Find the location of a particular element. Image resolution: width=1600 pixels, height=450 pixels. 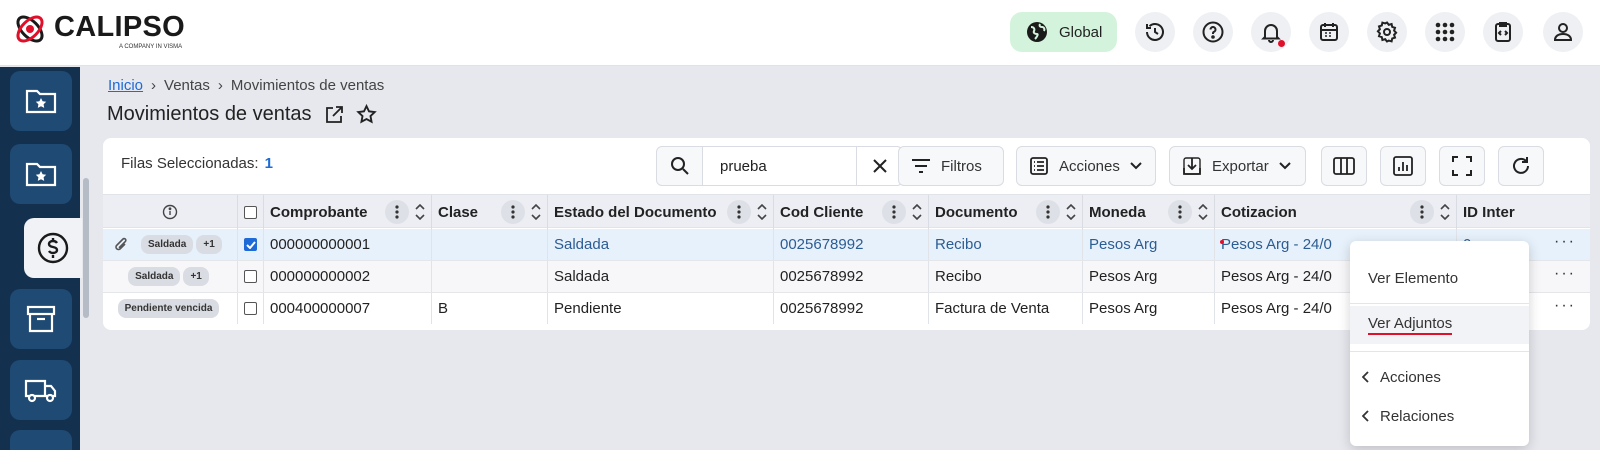

sidebar-item-more is located at coordinates (41, 440).